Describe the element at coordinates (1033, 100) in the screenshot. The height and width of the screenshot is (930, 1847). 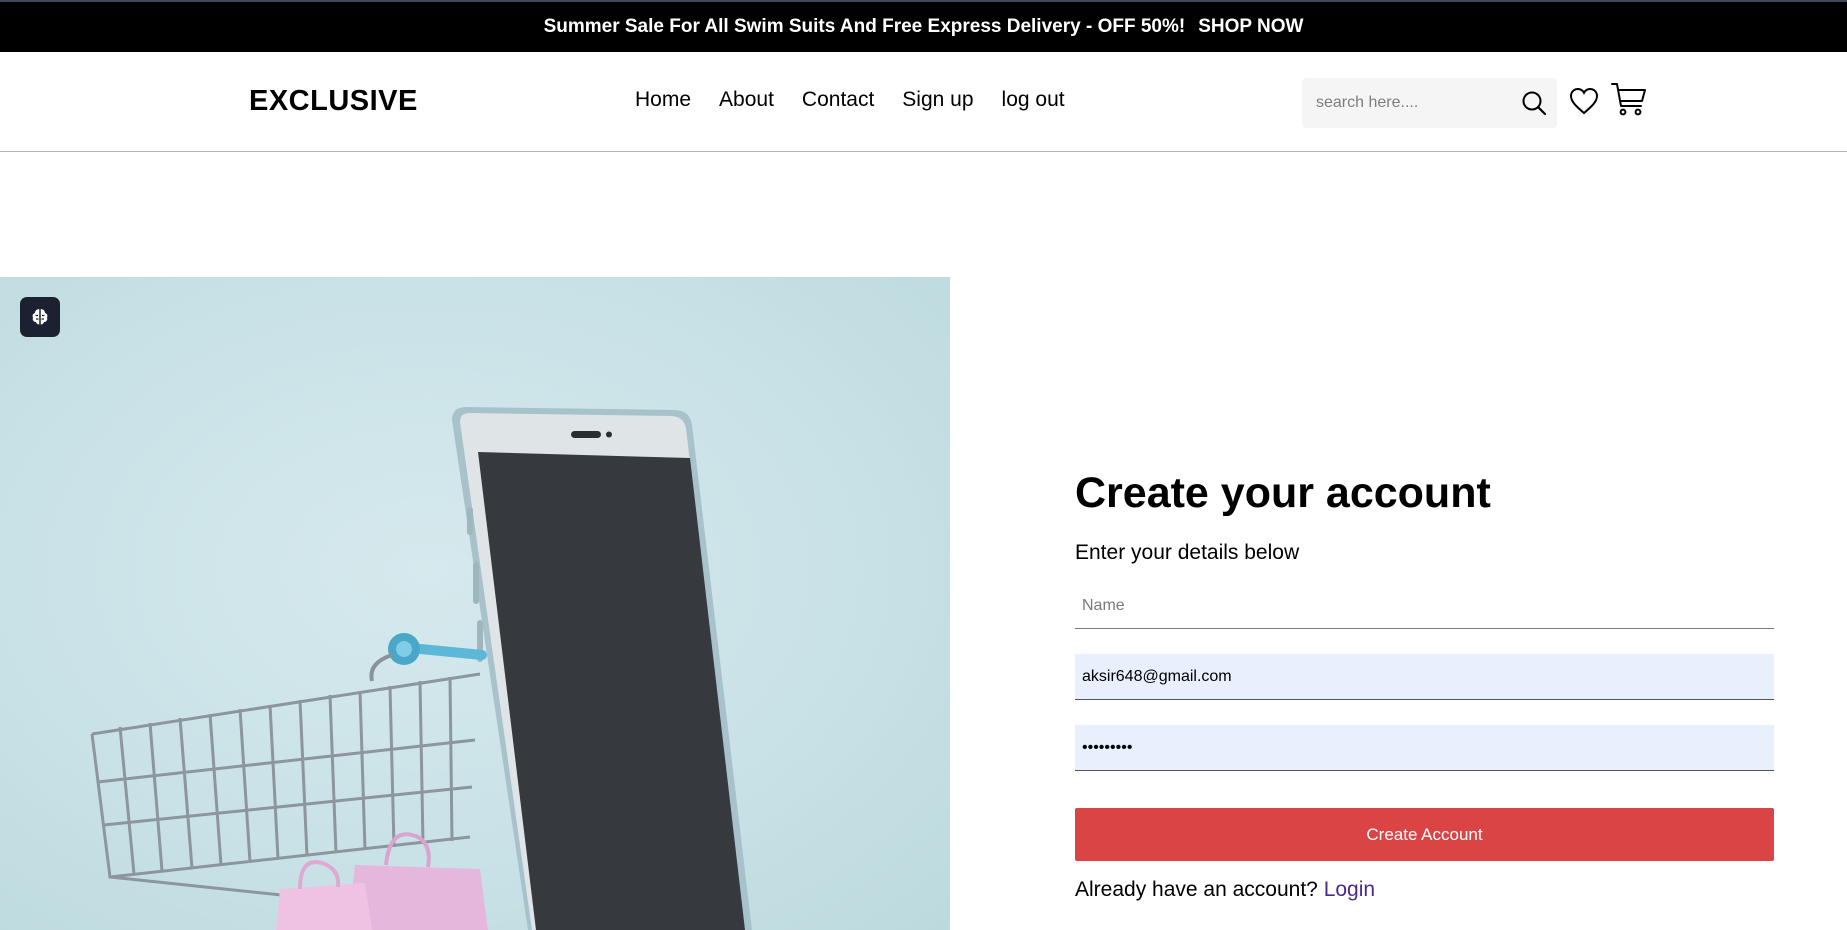
I see `nav-log-out: log out` at that location.